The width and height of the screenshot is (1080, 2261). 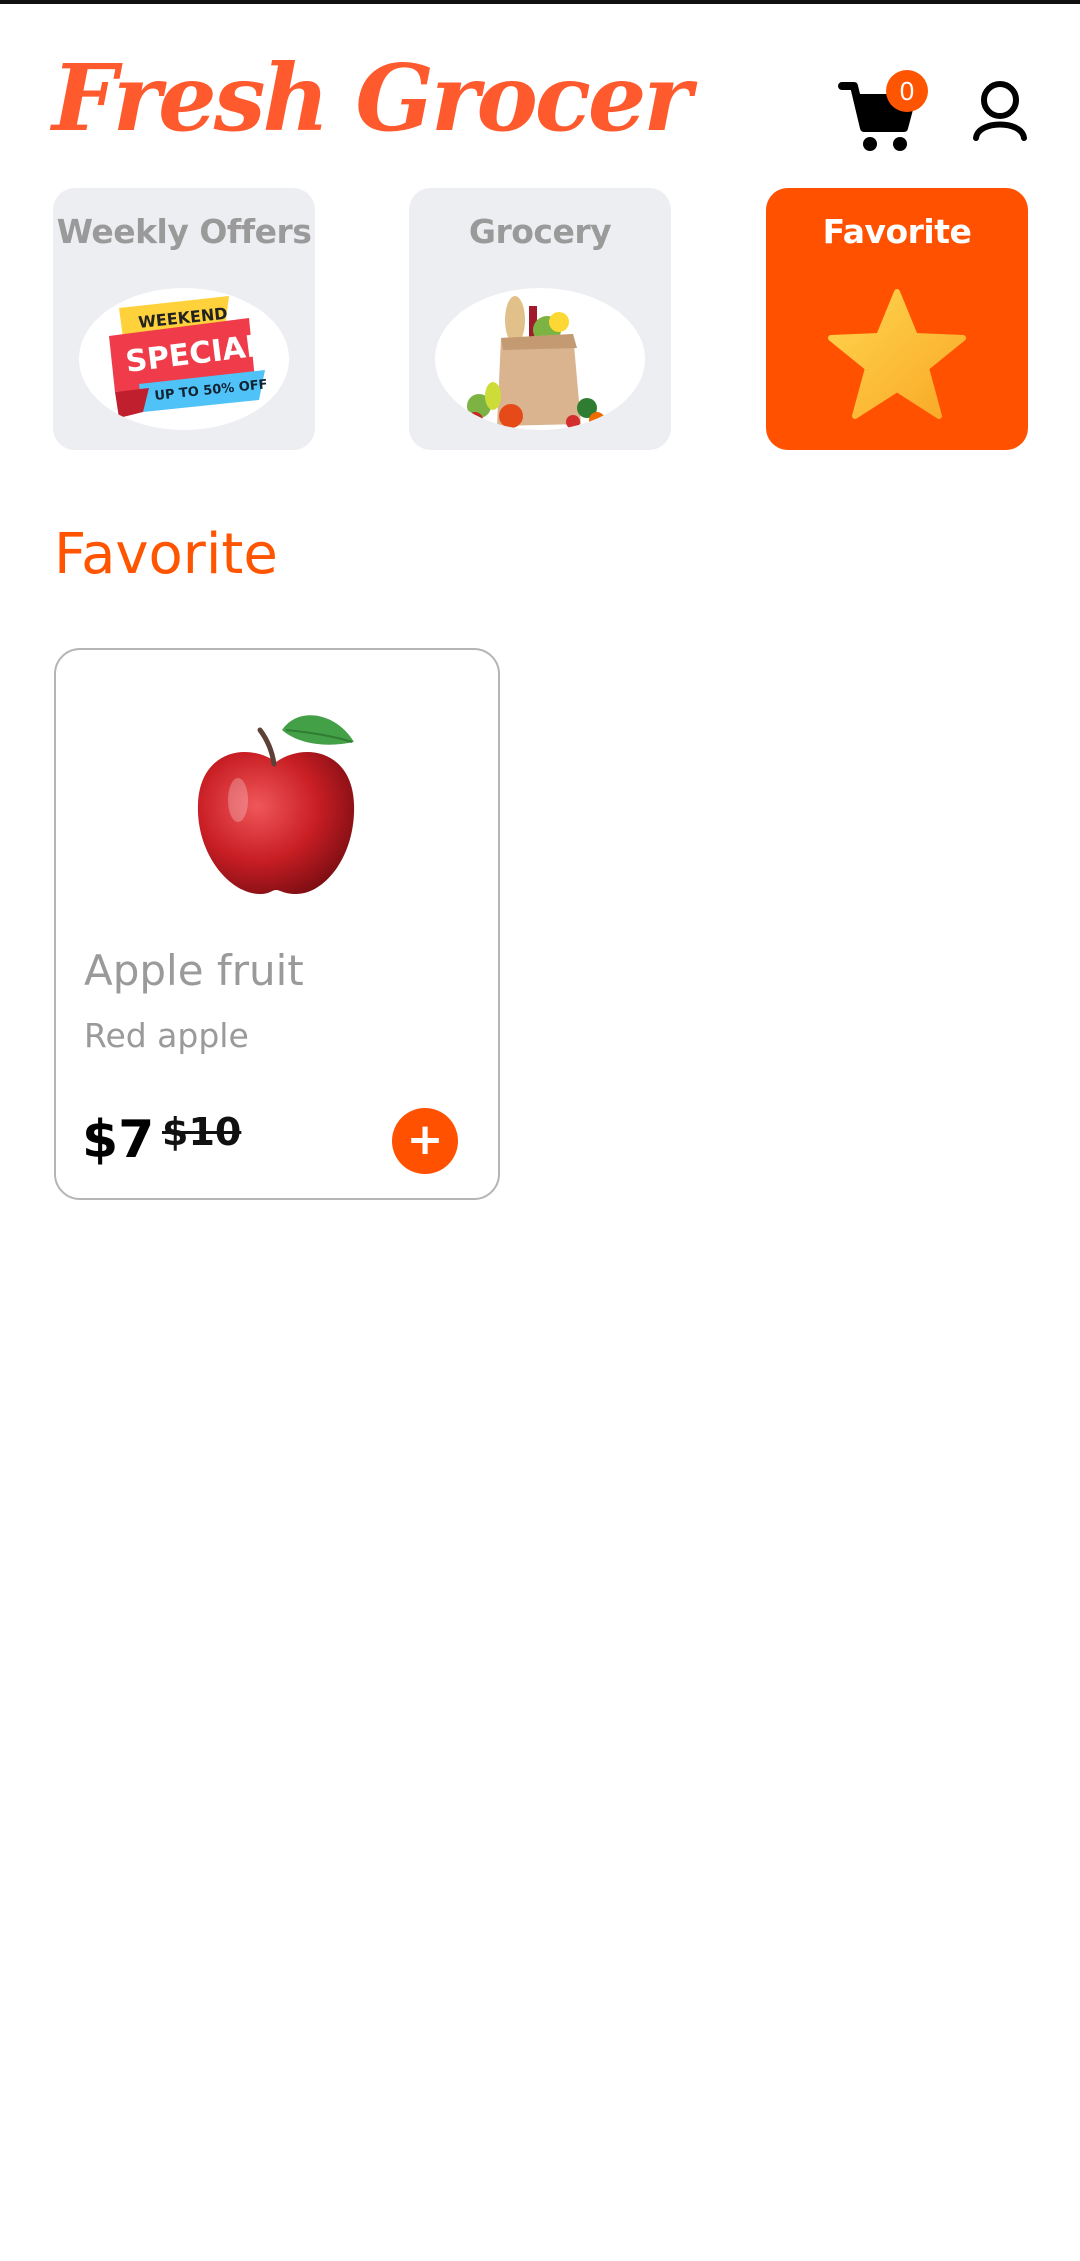 I want to click on product-name: Apple fruit, so click(x=194, y=970).